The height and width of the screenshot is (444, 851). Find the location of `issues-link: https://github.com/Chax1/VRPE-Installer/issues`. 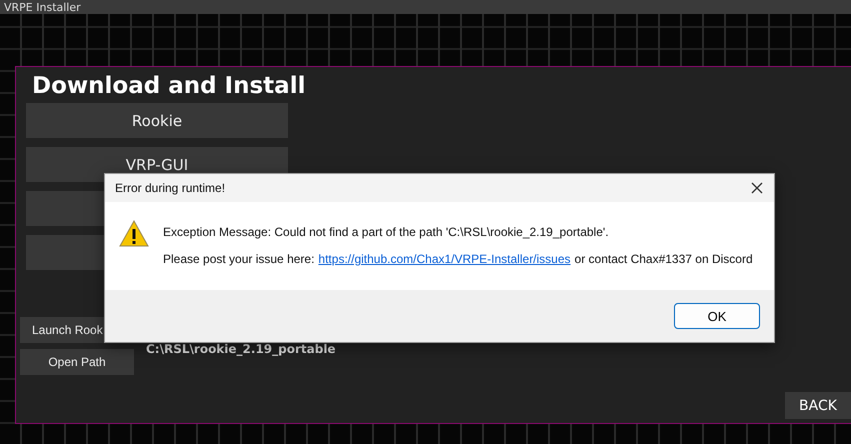

issues-link: https://github.com/Chax1/VRPE-Installer/issues is located at coordinates (444, 259).